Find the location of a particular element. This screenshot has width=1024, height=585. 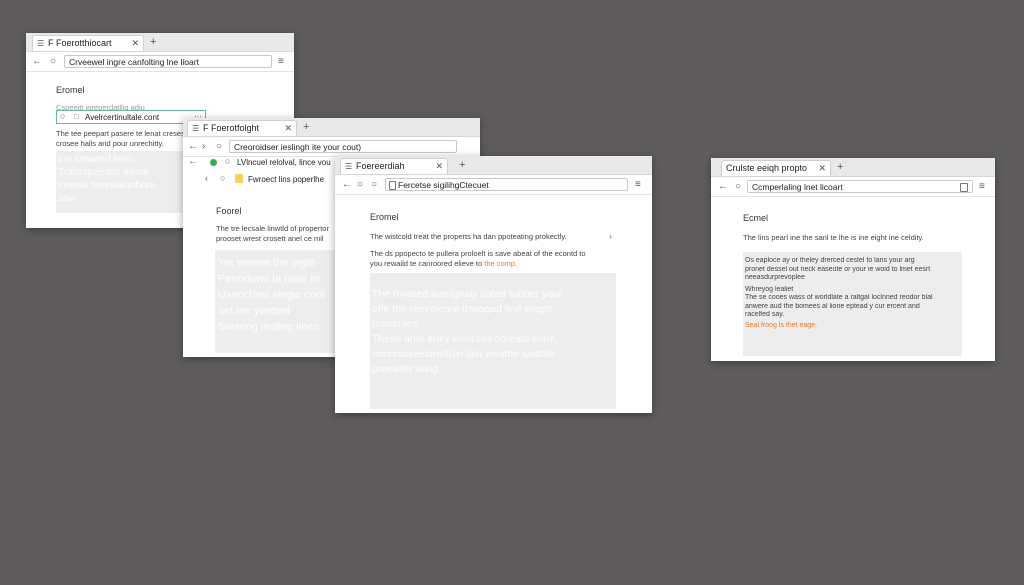

accent-link: the comp. is located at coordinates (500, 263).